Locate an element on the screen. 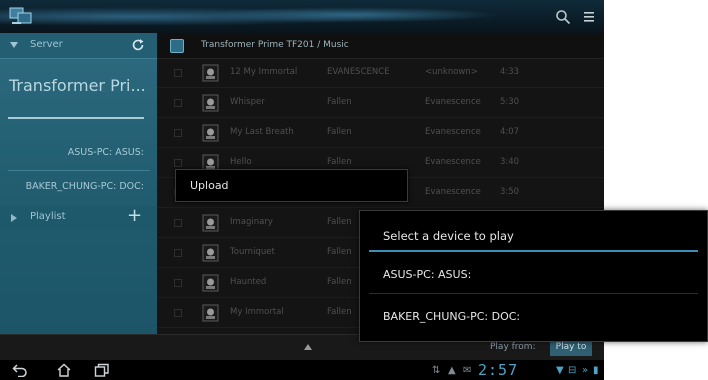  playlist-section-header: Playlist + is located at coordinates (78, 218).